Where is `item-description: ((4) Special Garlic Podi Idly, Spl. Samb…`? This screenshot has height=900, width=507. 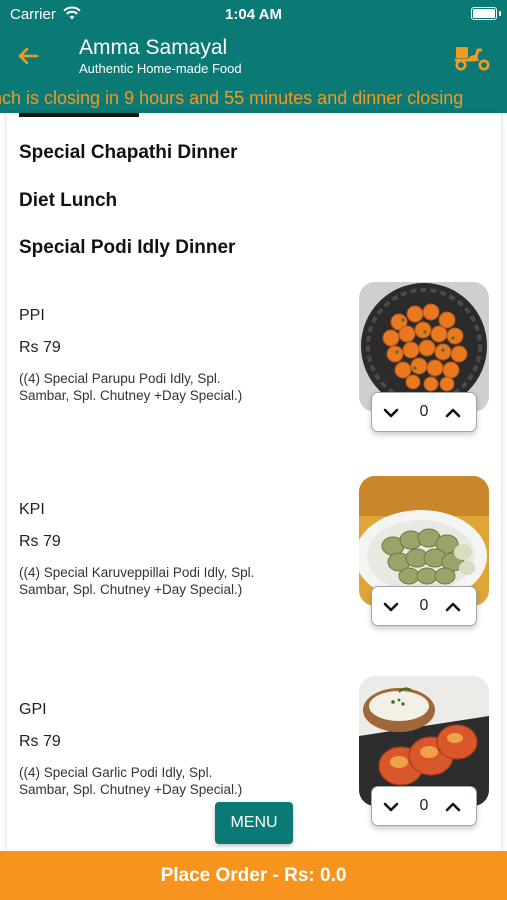 item-description: ((4) Special Garlic Podi Idly, Spl. Samb… is located at coordinates (131, 781).